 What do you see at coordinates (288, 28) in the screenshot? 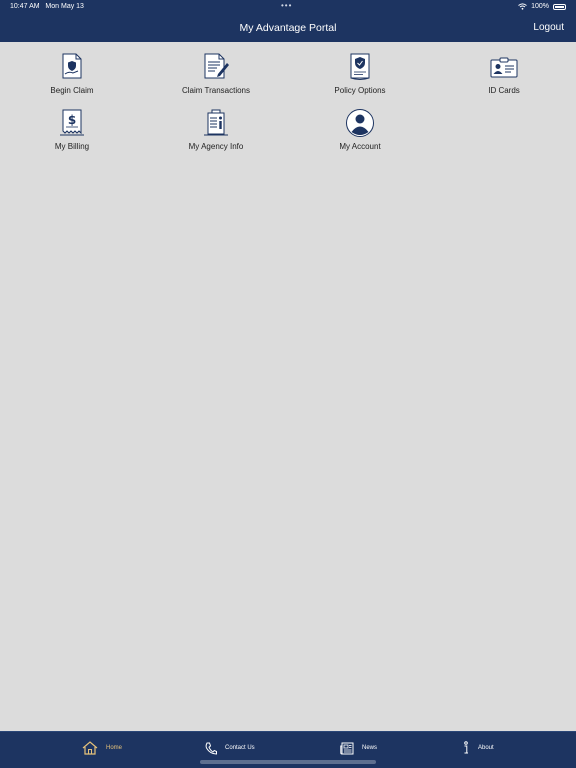
I see `page-title: My Advantage Portal` at bounding box center [288, 28].